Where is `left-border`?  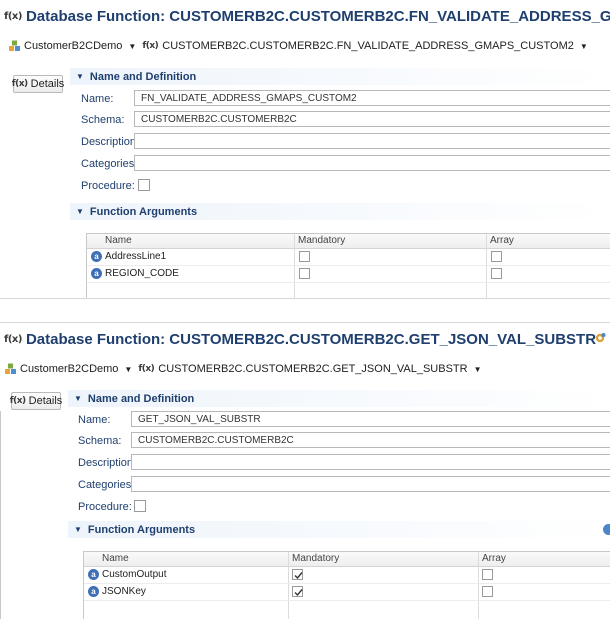
left-border is located at coordinates (0, 515).